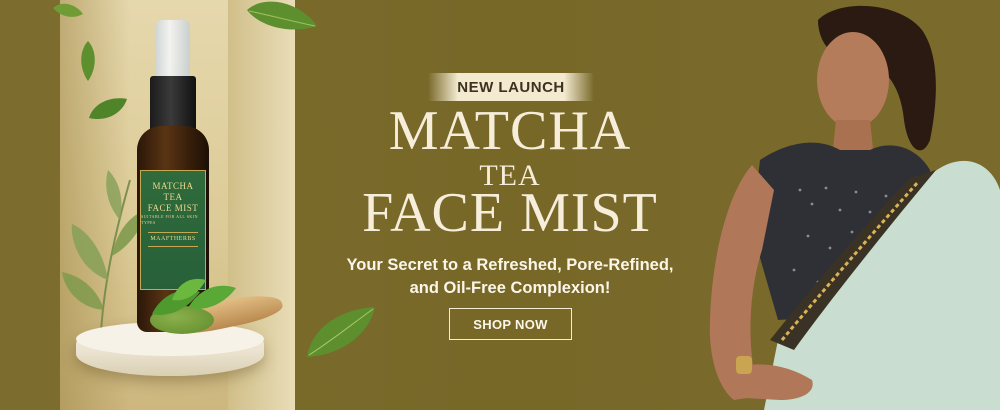  What do you see at coordinates (170, 219) in the screenshot?
I see `label-subline: SUITABLE FOR ALL SKIN TYPES` at bounding box center [170, 219].